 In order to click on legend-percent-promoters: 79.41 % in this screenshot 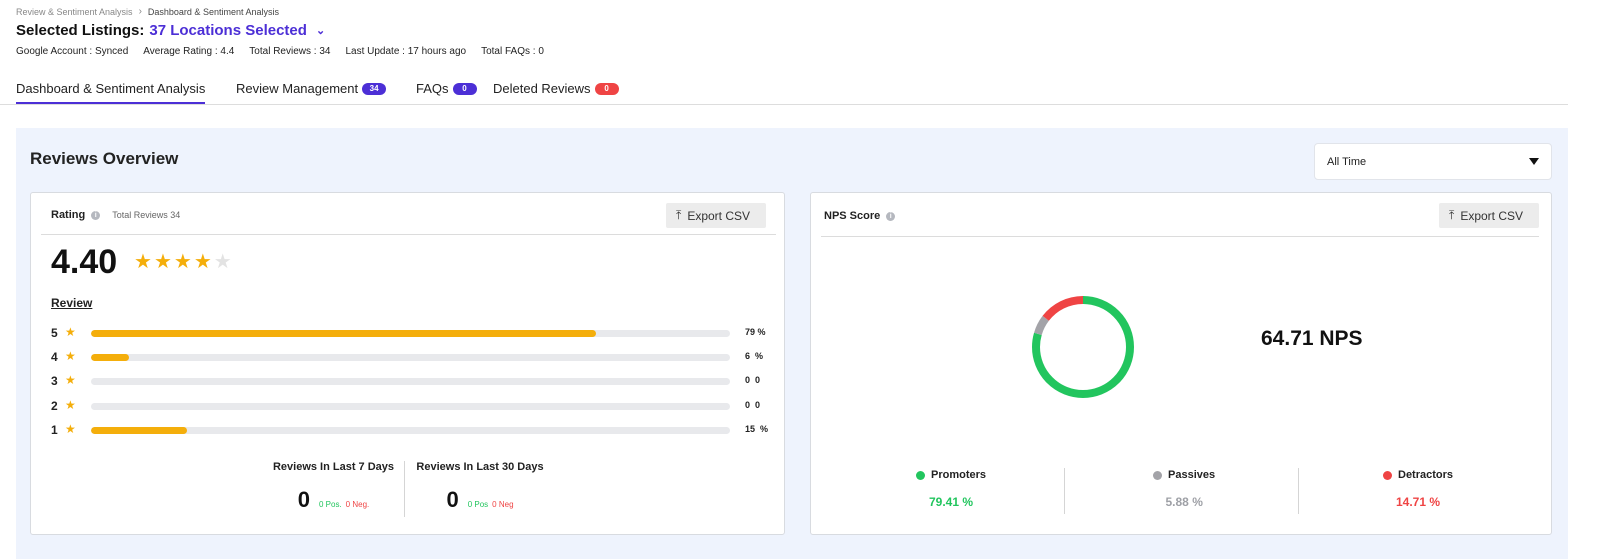, I will do `click(951, 502)`.